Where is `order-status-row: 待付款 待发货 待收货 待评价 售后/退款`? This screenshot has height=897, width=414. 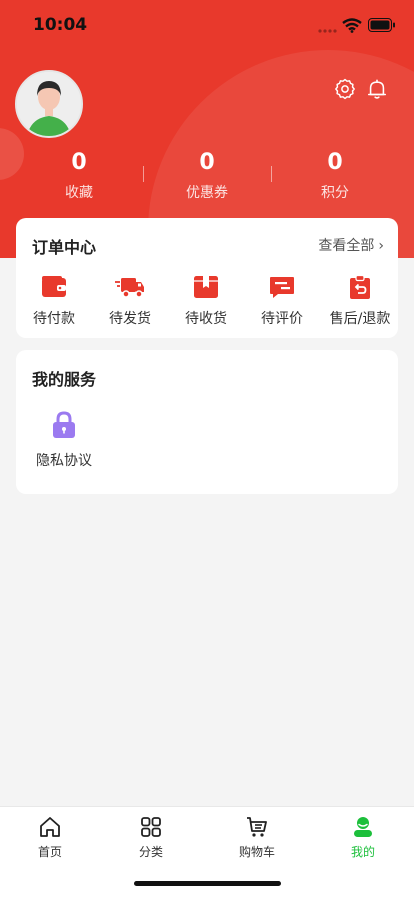 order-status-row: 待付款 待发货 待收货 待评价 售后/退款 is located at coordinates (207, 304).